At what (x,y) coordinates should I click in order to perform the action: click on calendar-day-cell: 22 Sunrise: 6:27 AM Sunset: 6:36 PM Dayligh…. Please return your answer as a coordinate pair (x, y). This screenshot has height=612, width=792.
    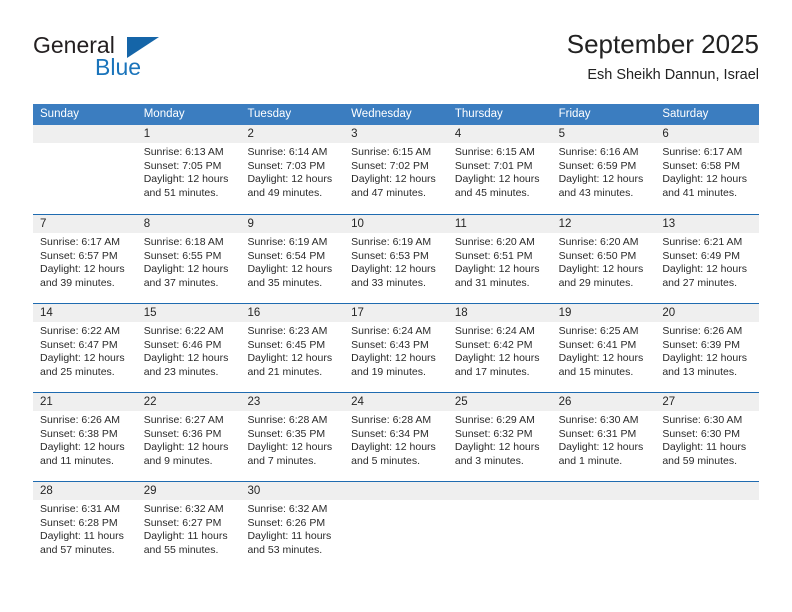
    Looking at the image, I should click on (188, 437).